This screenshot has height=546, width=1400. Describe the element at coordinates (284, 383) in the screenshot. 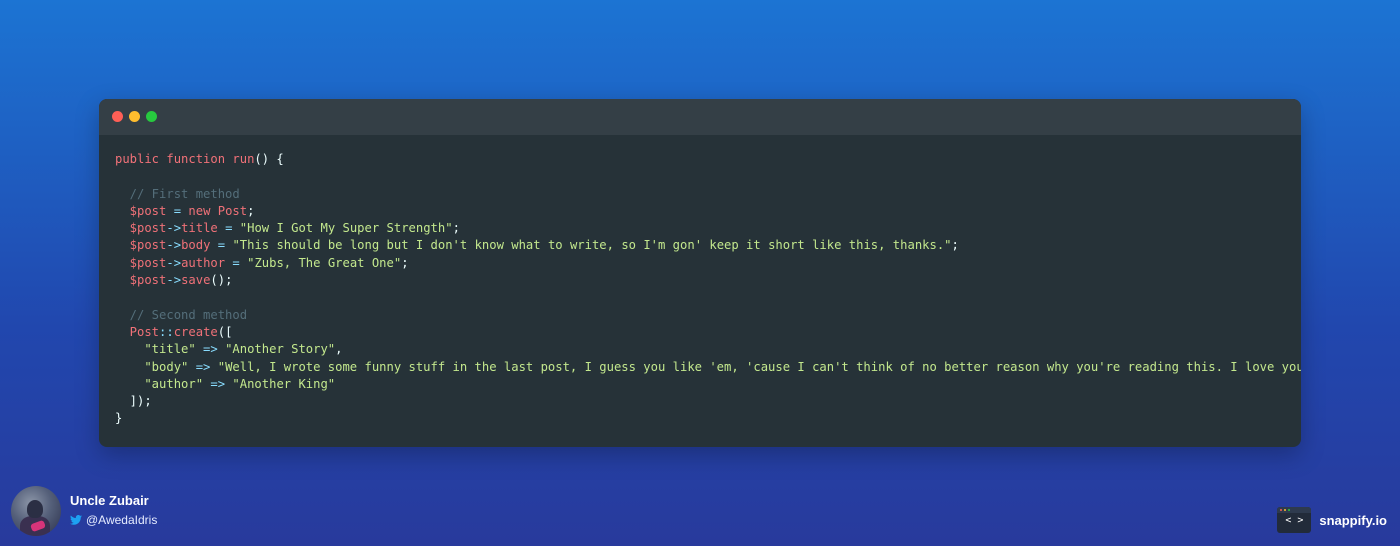

I see `code-token: "Another King"` at that location.